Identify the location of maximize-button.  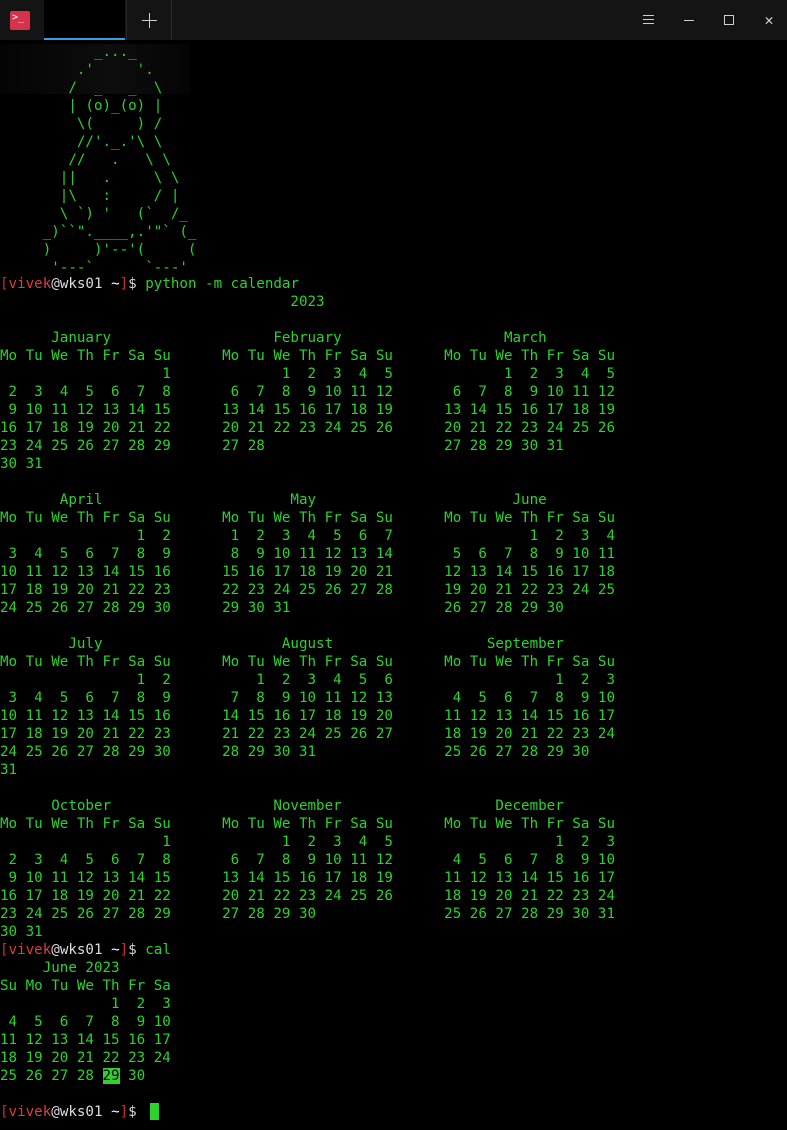
(729, 20).